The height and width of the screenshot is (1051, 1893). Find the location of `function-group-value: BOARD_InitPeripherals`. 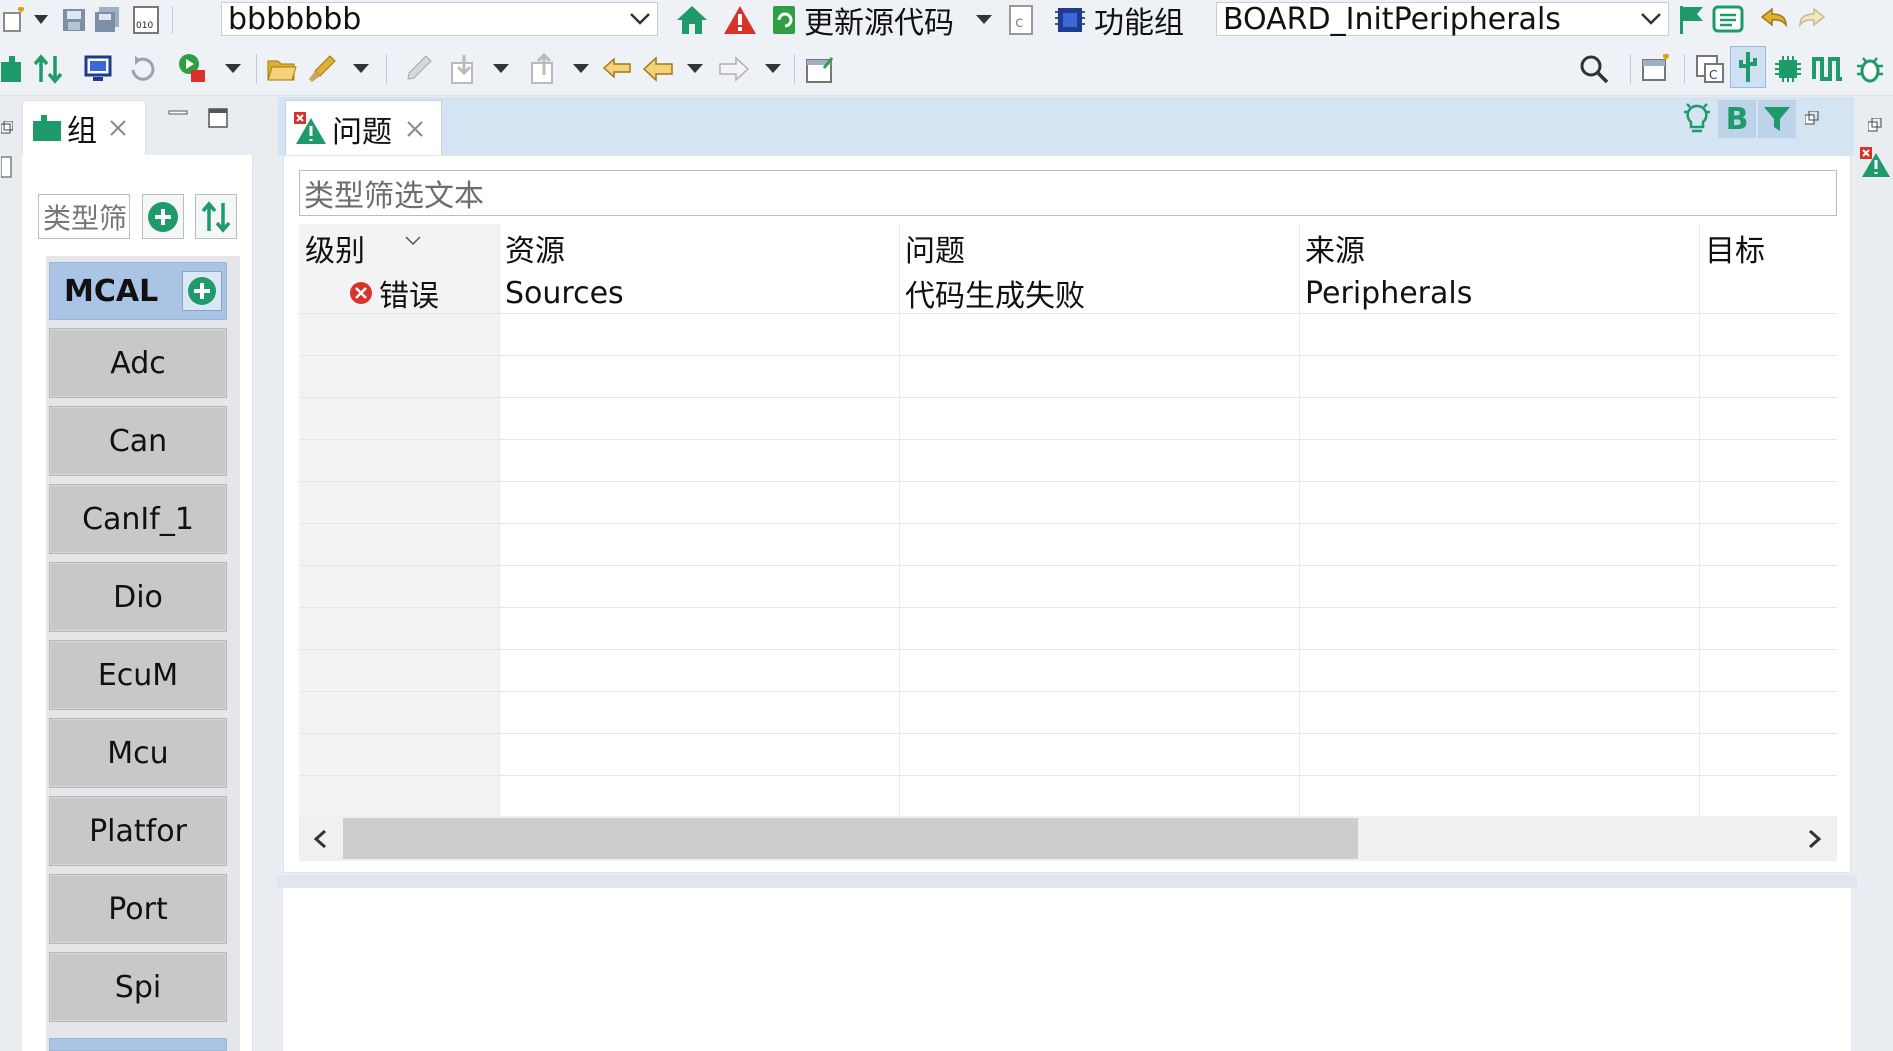

function-group-value: BOARD_InitPeripherals is located at coordinates (1392, 19).